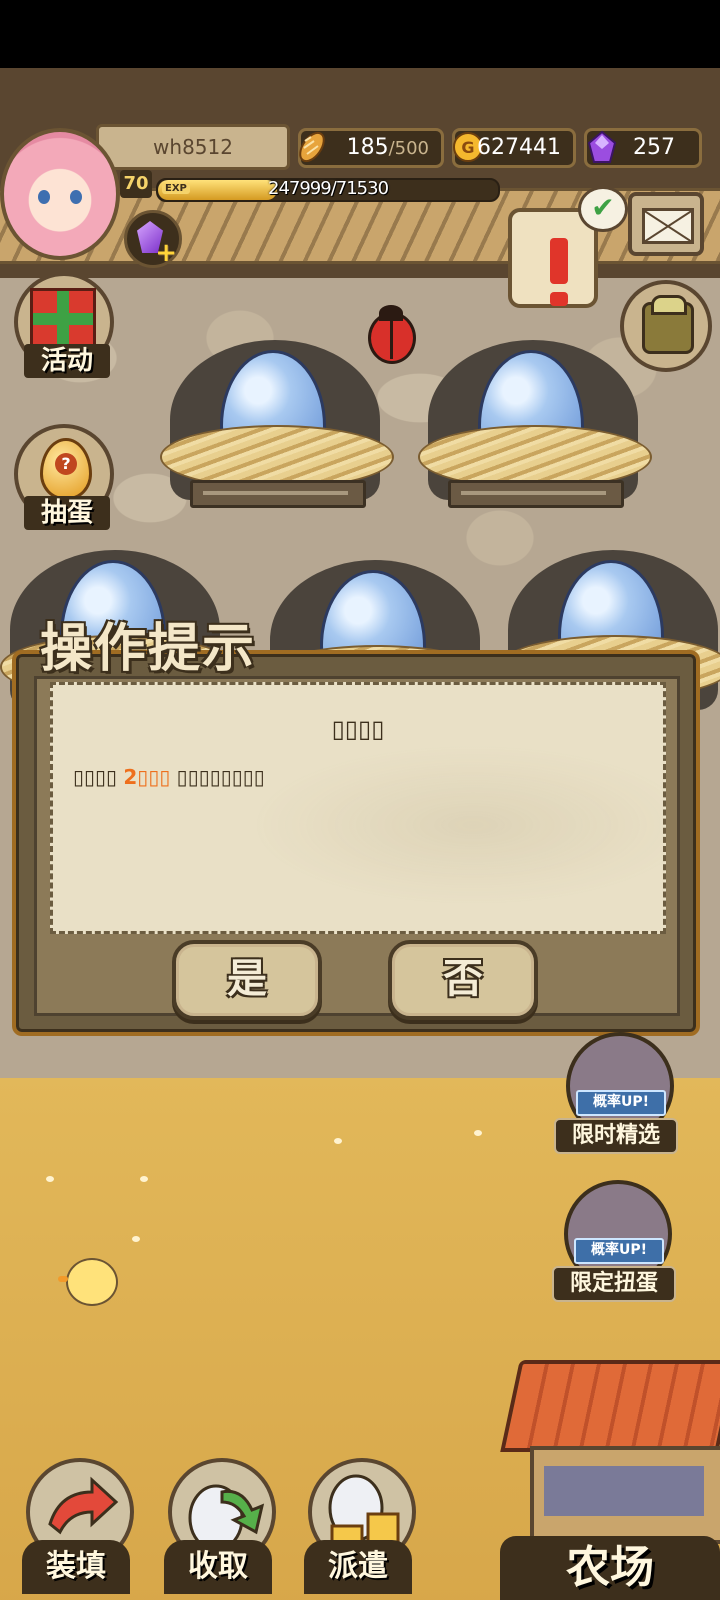  I want to click on load-button: 装填, so click(76, 1529).